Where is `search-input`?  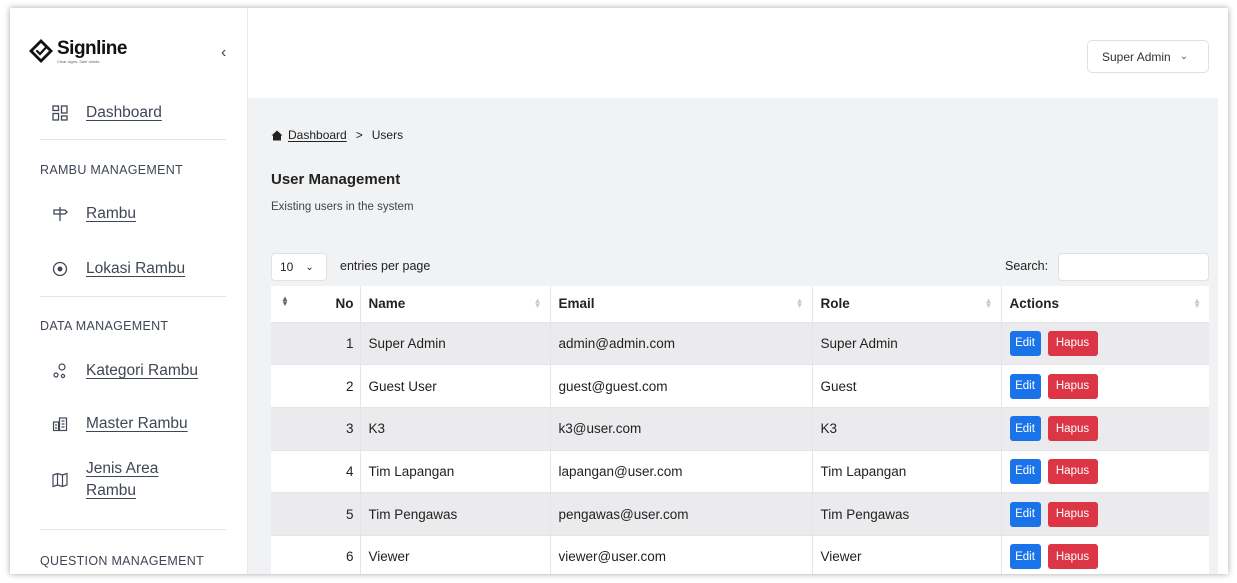
search-input is located at coordinates (1133, 267).